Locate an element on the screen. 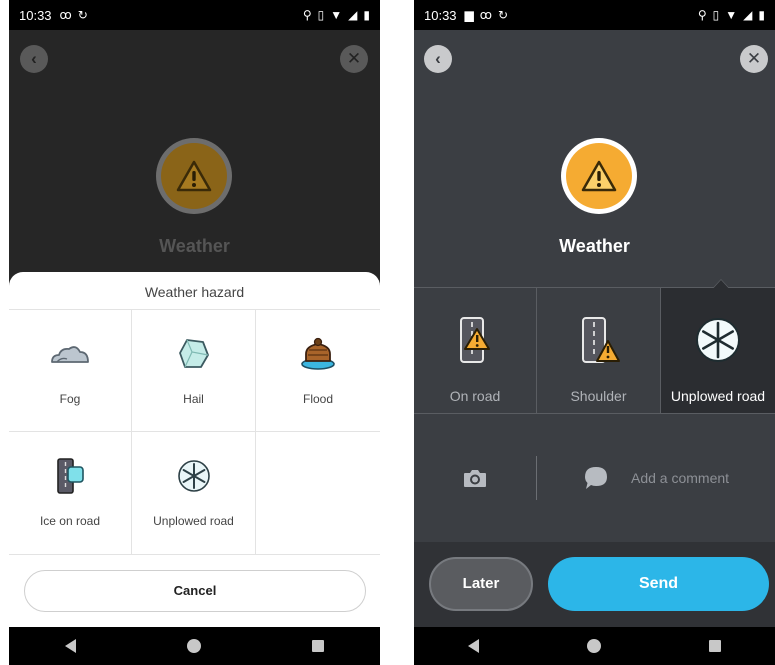  hazard-label: Unplowed road is located at coordinates (193, 521).